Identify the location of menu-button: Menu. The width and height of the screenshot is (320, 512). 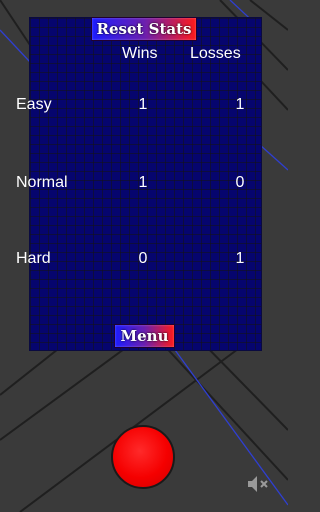
(144, 336).